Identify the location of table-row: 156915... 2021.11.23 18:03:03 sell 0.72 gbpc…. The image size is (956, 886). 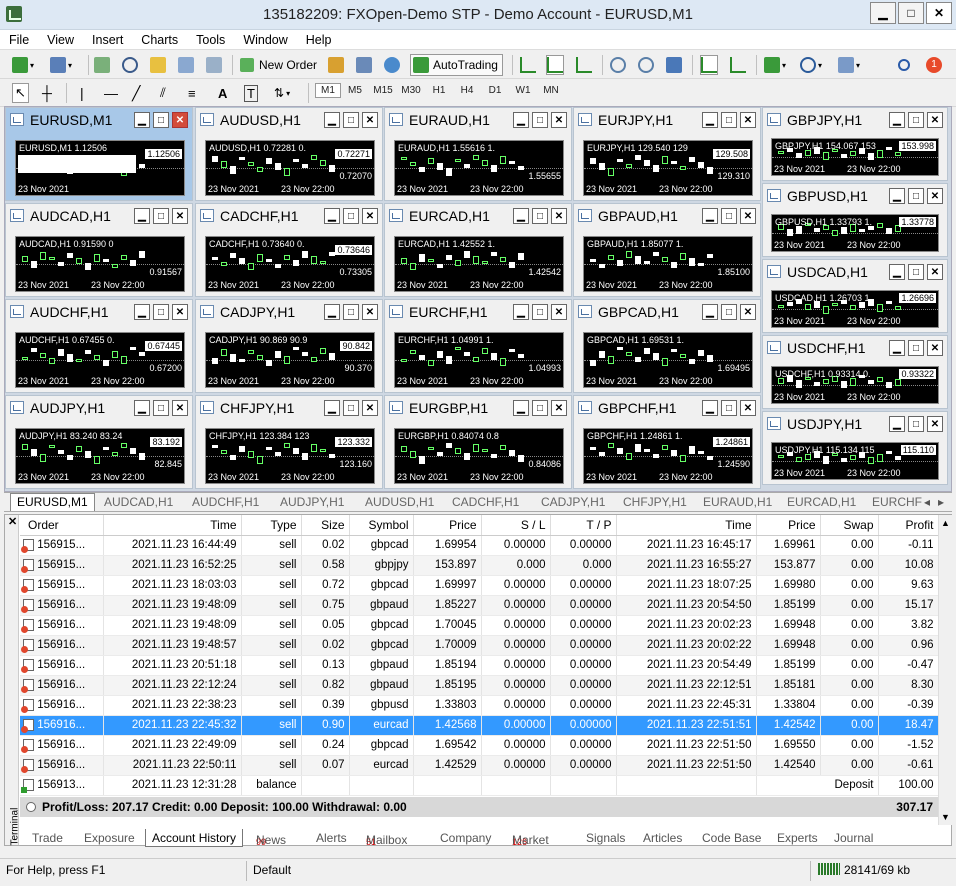
(479, 585).